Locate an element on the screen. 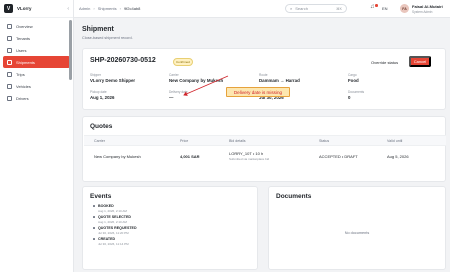 The height and width of the screenshot is (272, 450). breadcrumb: Admin › Shipments › 9f2c4ab8 is located at coordinates (109, 8).